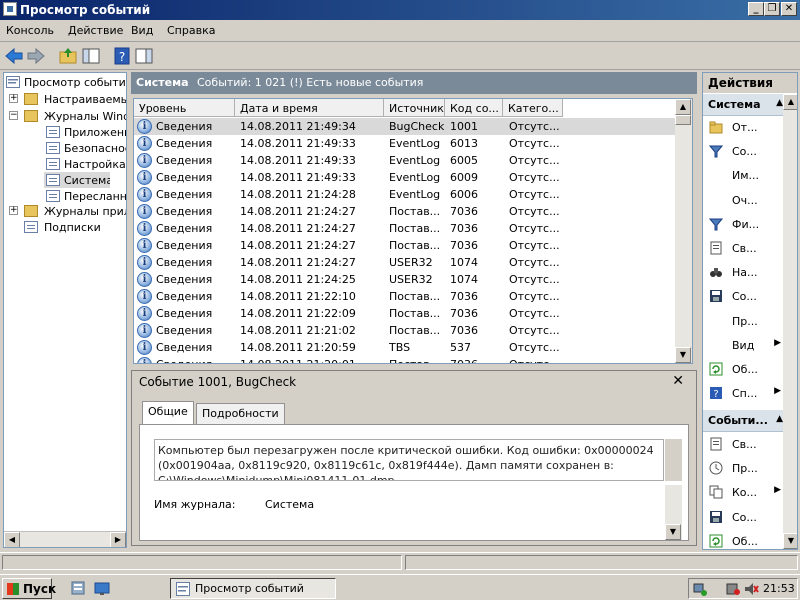  I want to click on tree-item-windows-logs: Журналы Windows, so click(74, 116).